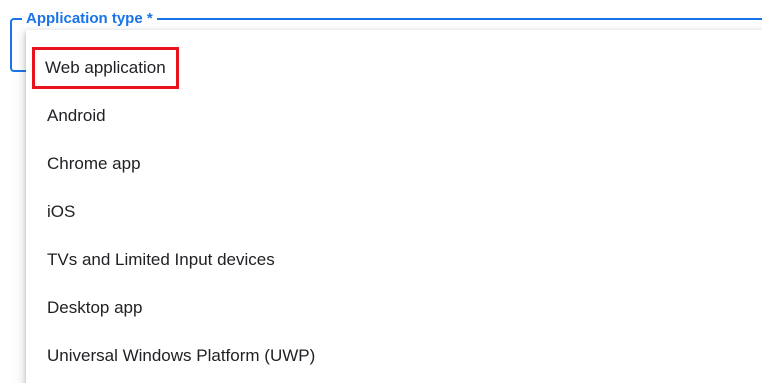 The width and height of the screenshot is (762, 383). Describe the element at coordinates (95, 307) in the screenshot. I see `menu-item-label: Desktop app` at that location.